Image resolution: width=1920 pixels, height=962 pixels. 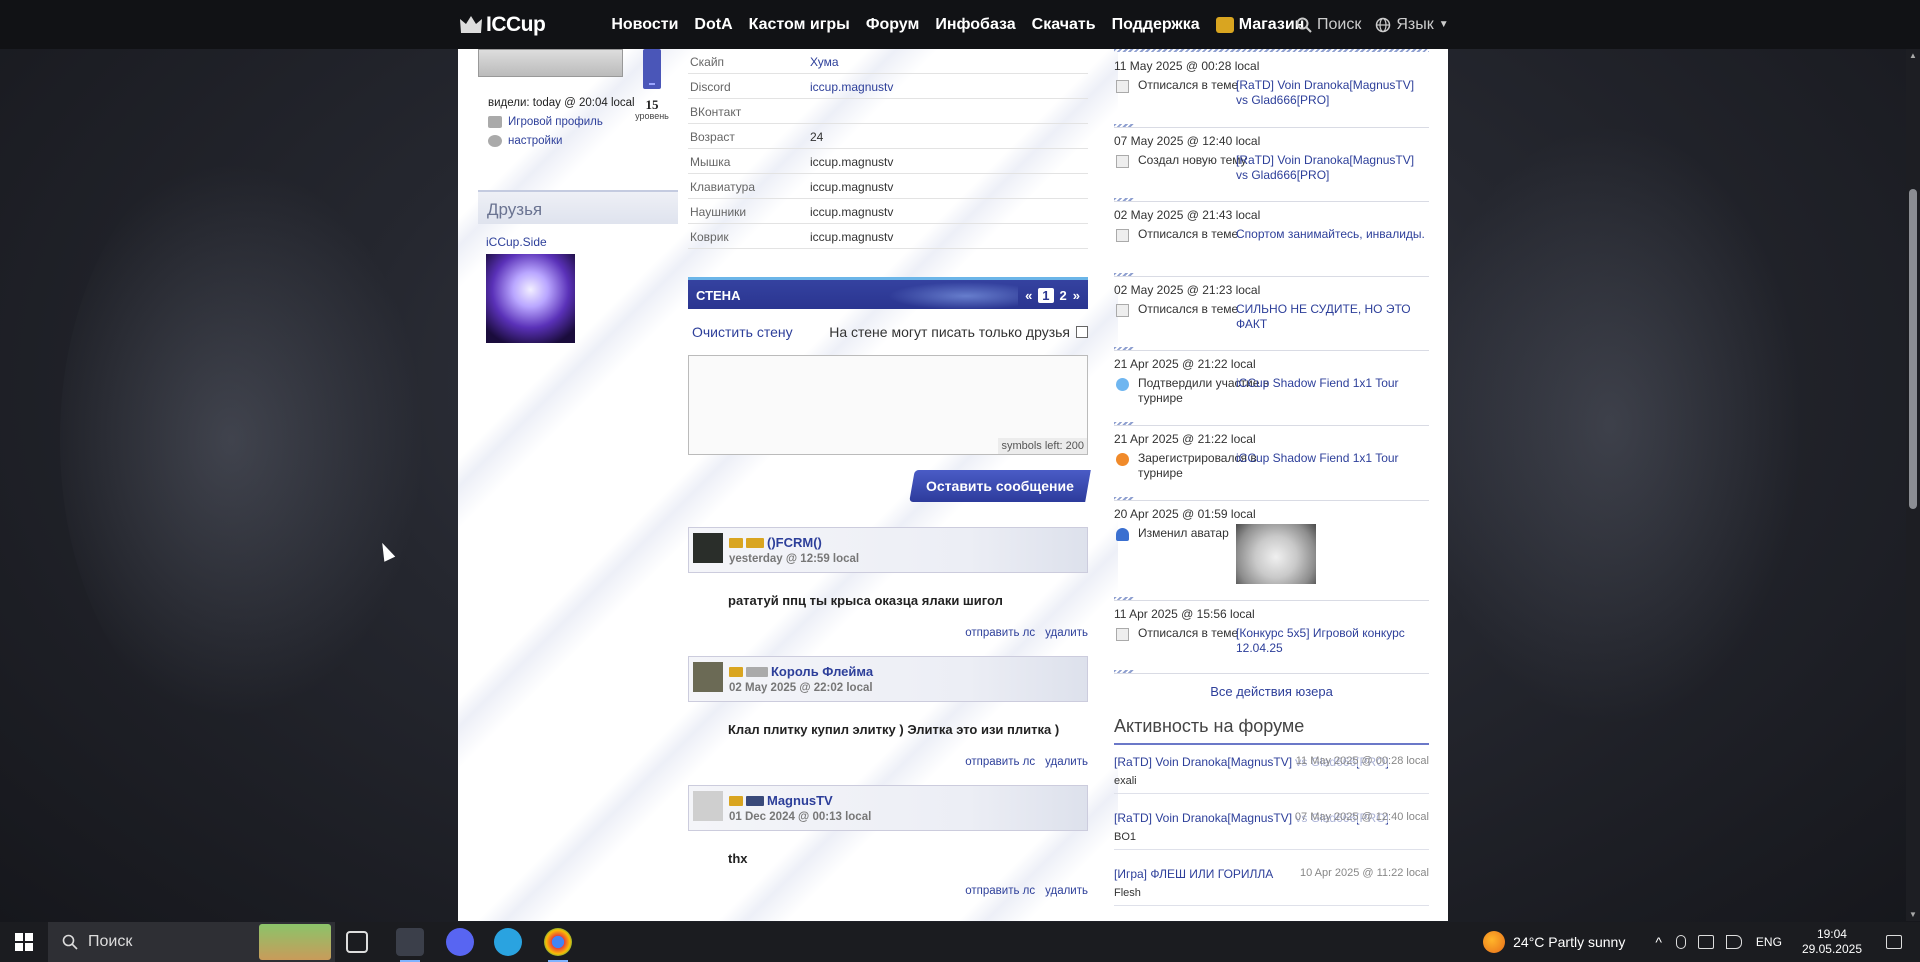 I want to click on telegram-icon, so click(x=508, y=942).